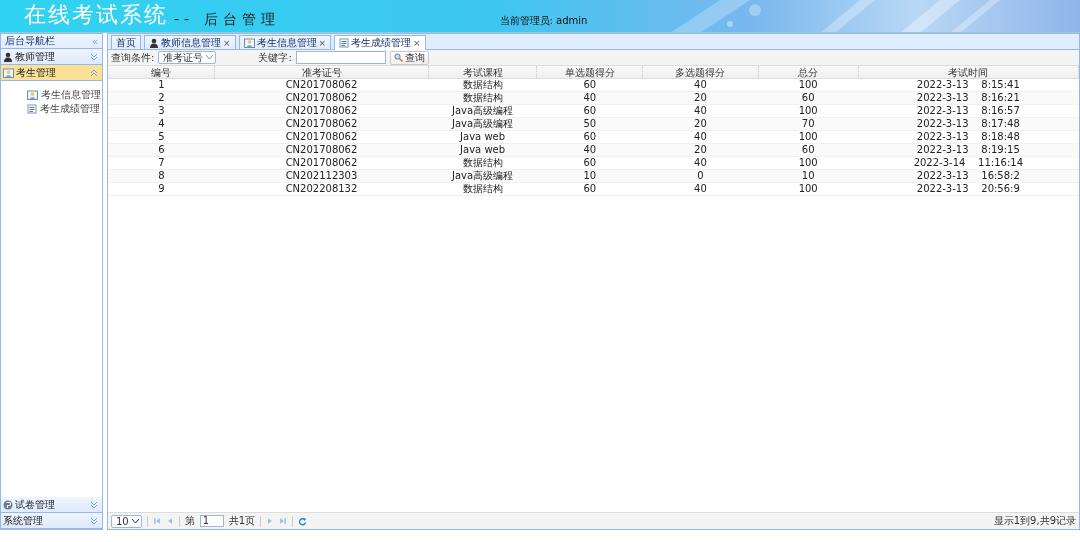 Image resolution: width=1080 pixels, height=542 pixels. I want to click on condition-dropdown: 准考证号, so click(187, 57).